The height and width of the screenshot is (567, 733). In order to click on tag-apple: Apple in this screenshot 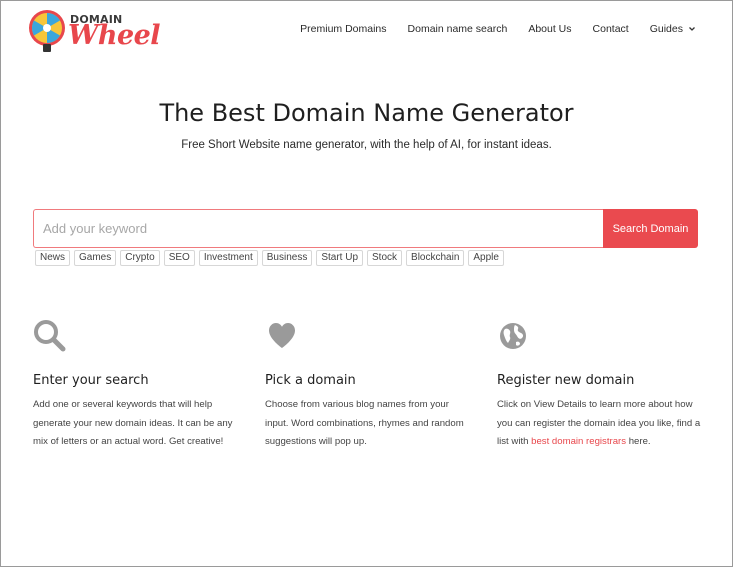, I will do `click(486, 258)`.